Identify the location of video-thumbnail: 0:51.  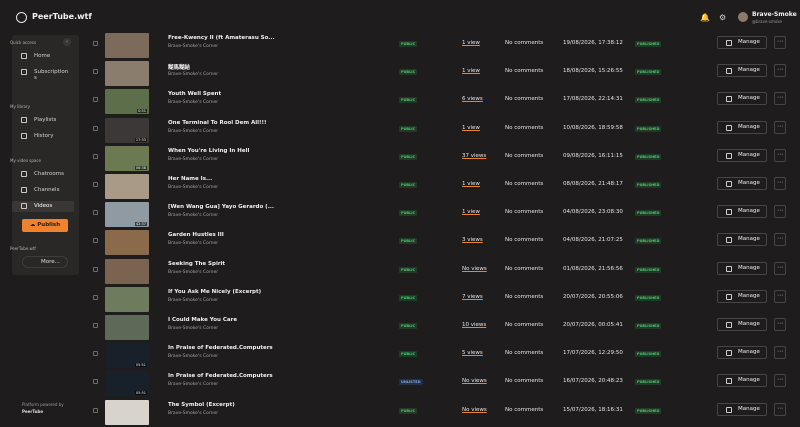
(127, 102).